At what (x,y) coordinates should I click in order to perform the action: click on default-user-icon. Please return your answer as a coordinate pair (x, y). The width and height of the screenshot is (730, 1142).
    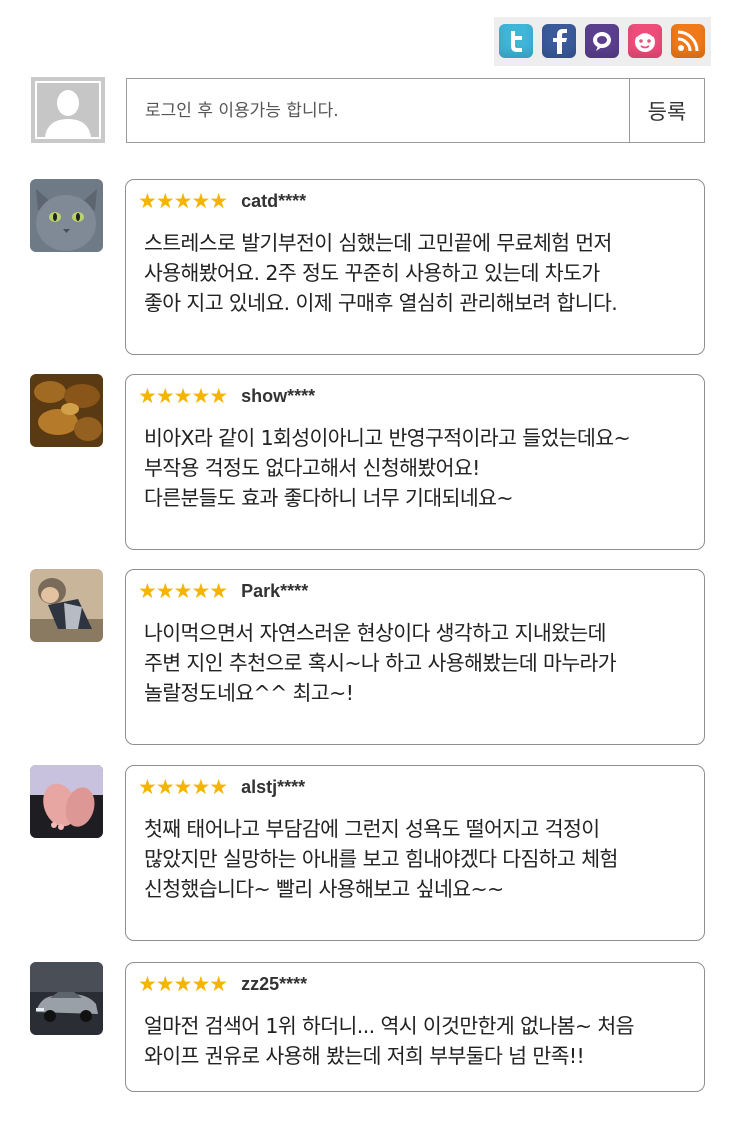
    Looking at the image, I should click on (68, 110).